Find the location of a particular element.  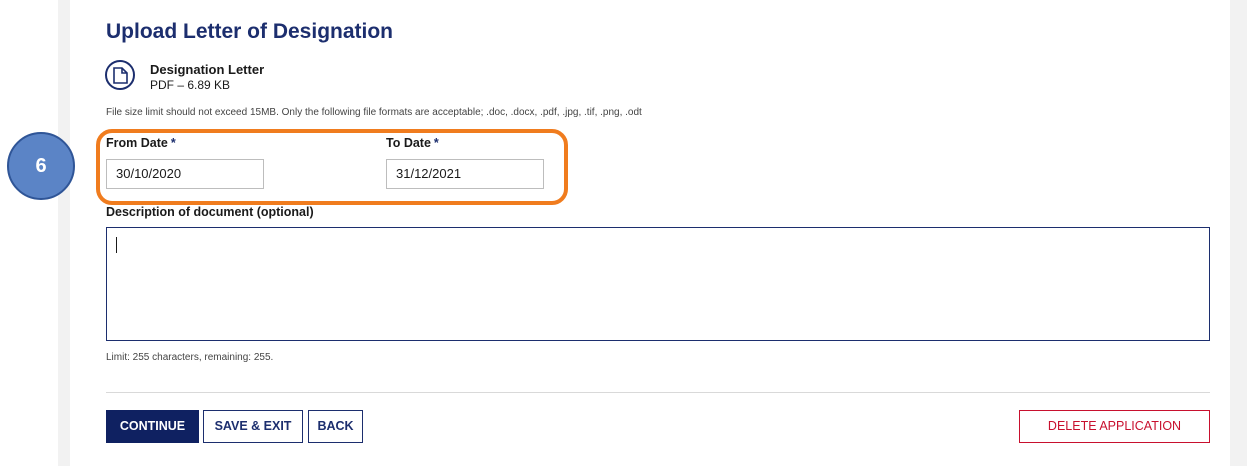

page-title: Upload Letter of Designation is located at coordinates (250, 31).